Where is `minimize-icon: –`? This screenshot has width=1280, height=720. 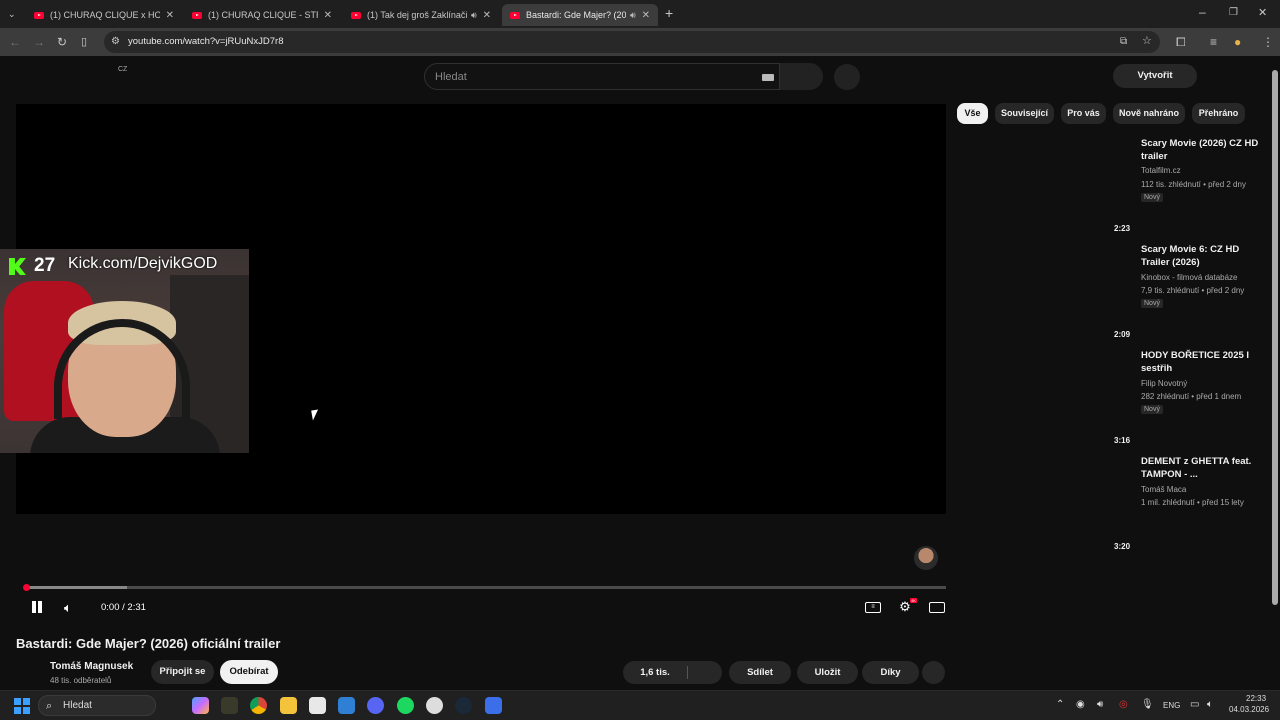 minimize-icon: – is located at coordinates (1202, 12).